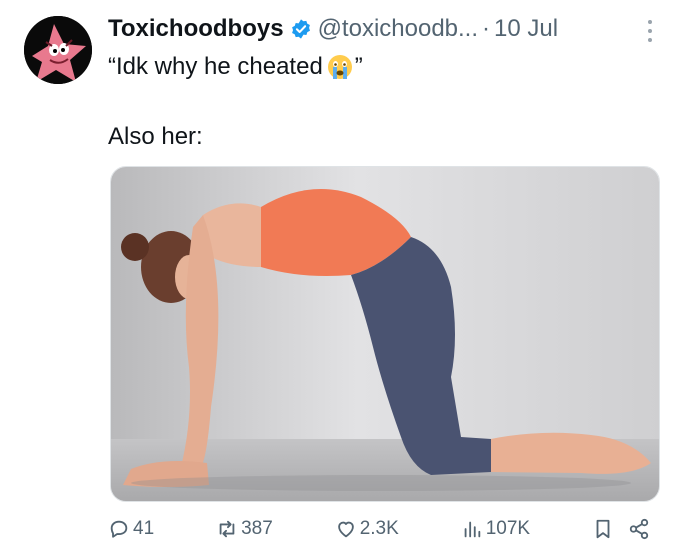  Describe the element at coordinates (196, 29) in the screenshot. I see `display-name: Toxichoodboys` at that location.